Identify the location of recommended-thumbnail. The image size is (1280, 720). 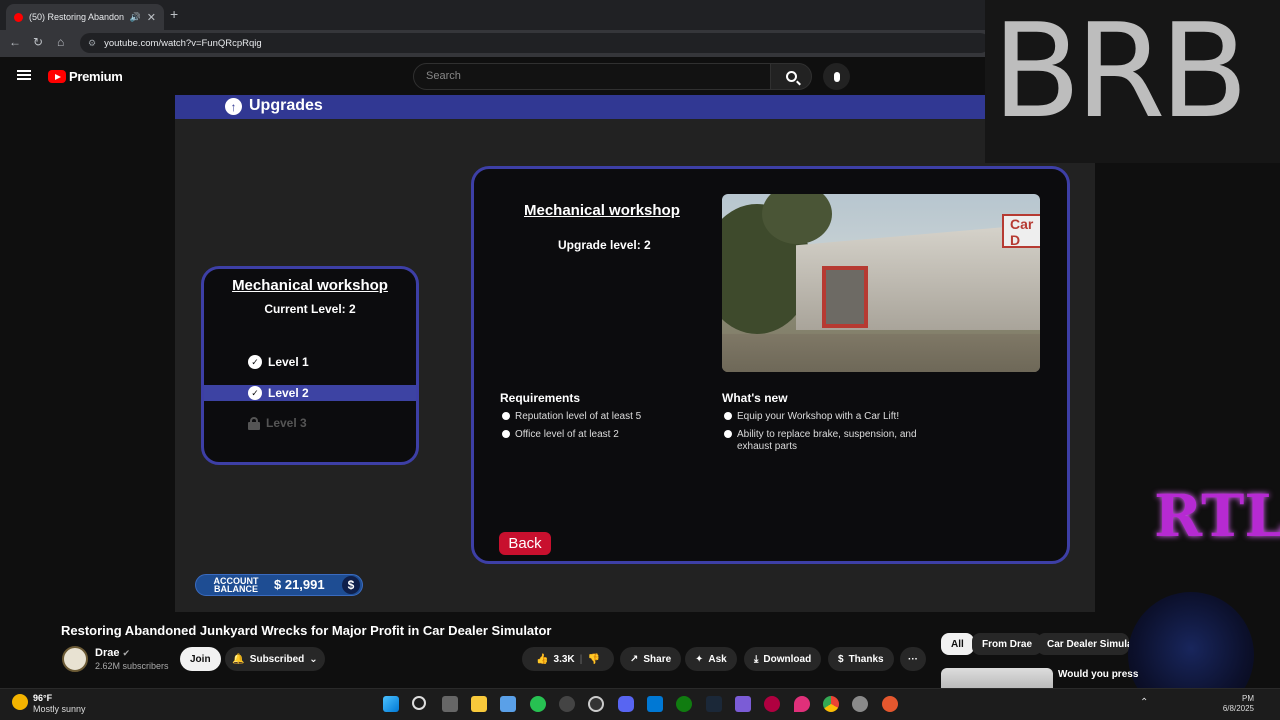
(997, 678).